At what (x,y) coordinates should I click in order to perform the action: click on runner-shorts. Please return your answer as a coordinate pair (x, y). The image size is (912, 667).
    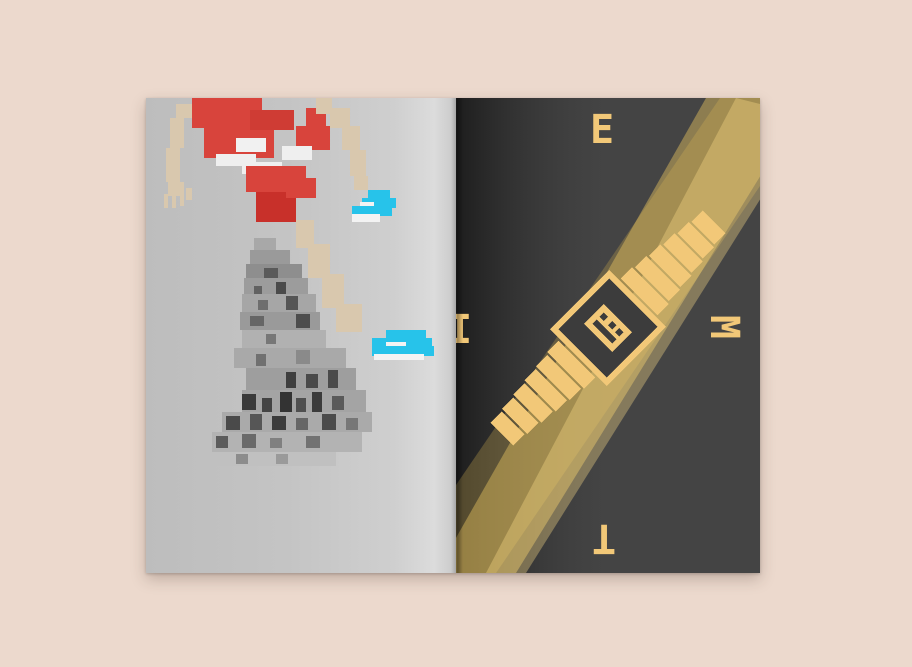
    Looking at the image, I should click on (261, 160).